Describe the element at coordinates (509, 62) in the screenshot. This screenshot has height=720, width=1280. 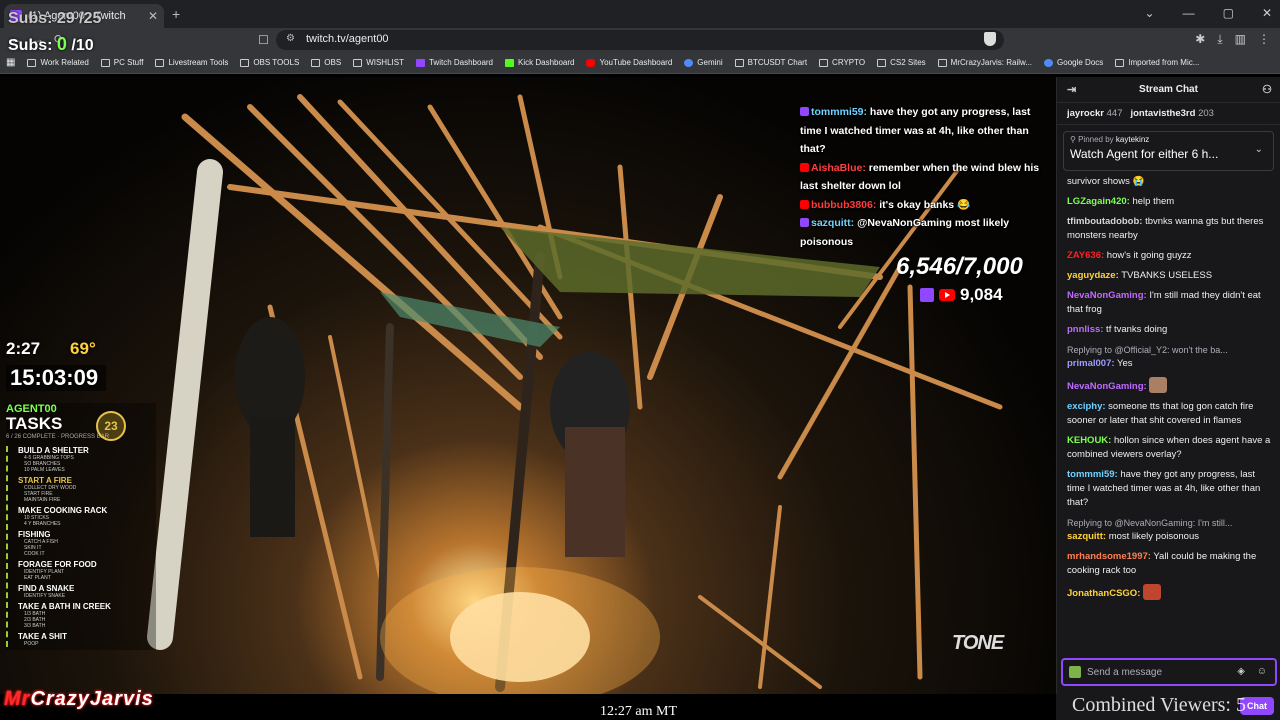
I see `kick-icon` at that location.